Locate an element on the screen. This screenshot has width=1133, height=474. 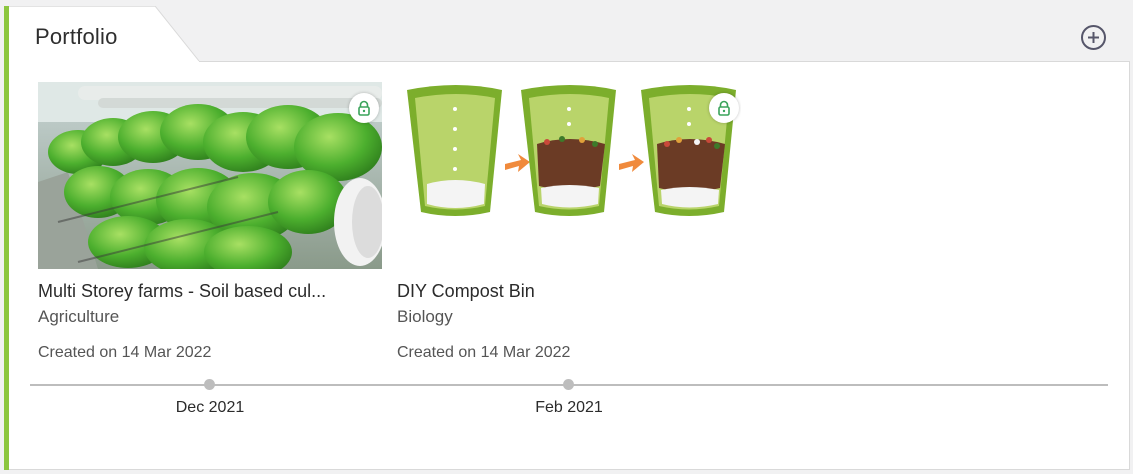
timeline-label: Dec 2021 is located at coordinates (210, 407).